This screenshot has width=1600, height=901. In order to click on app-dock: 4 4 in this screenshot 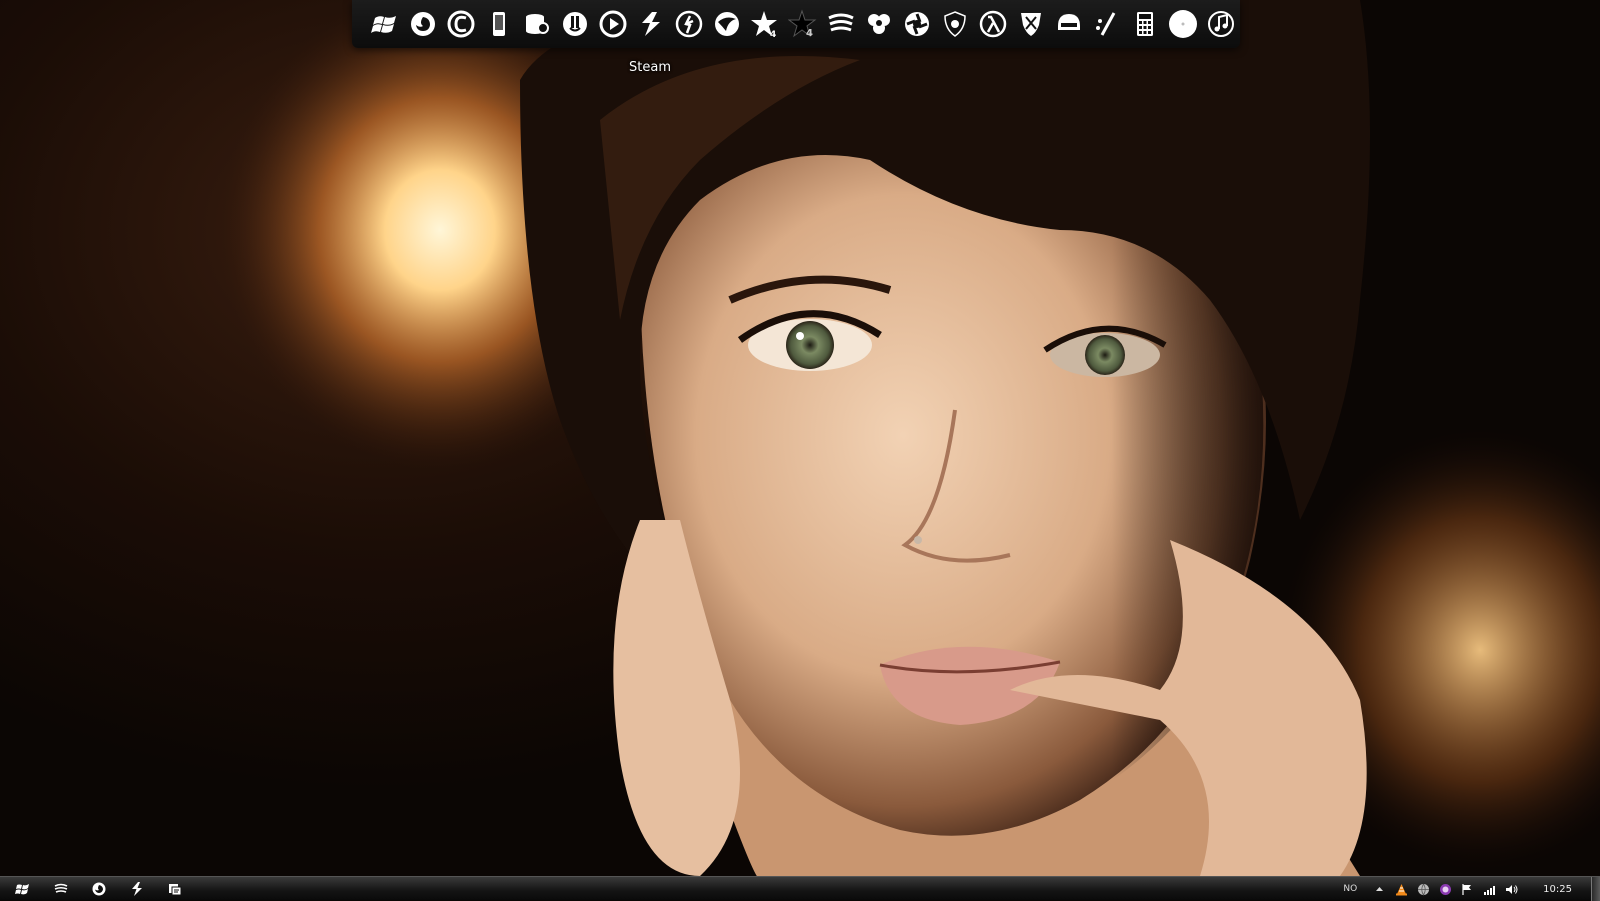, I will do `click(796, 24)`.